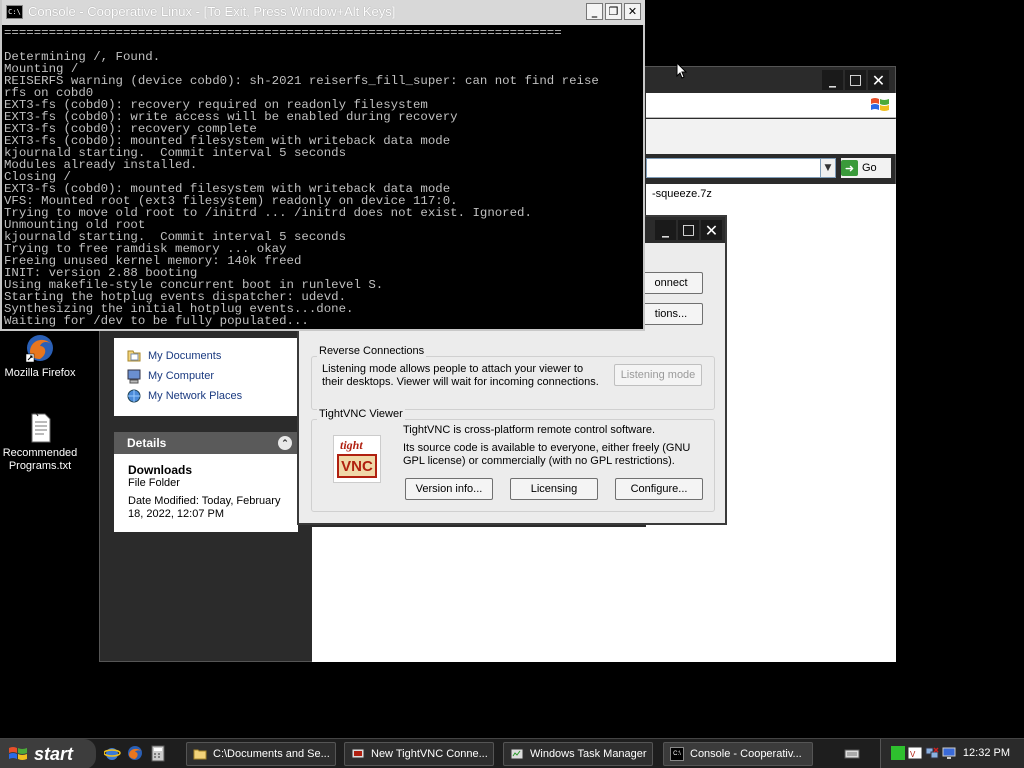  Describe the element at coordinates (153, 261) in the screenshot. I see `console-line: Freeing unused kernel memory: 140k freed` at that location.